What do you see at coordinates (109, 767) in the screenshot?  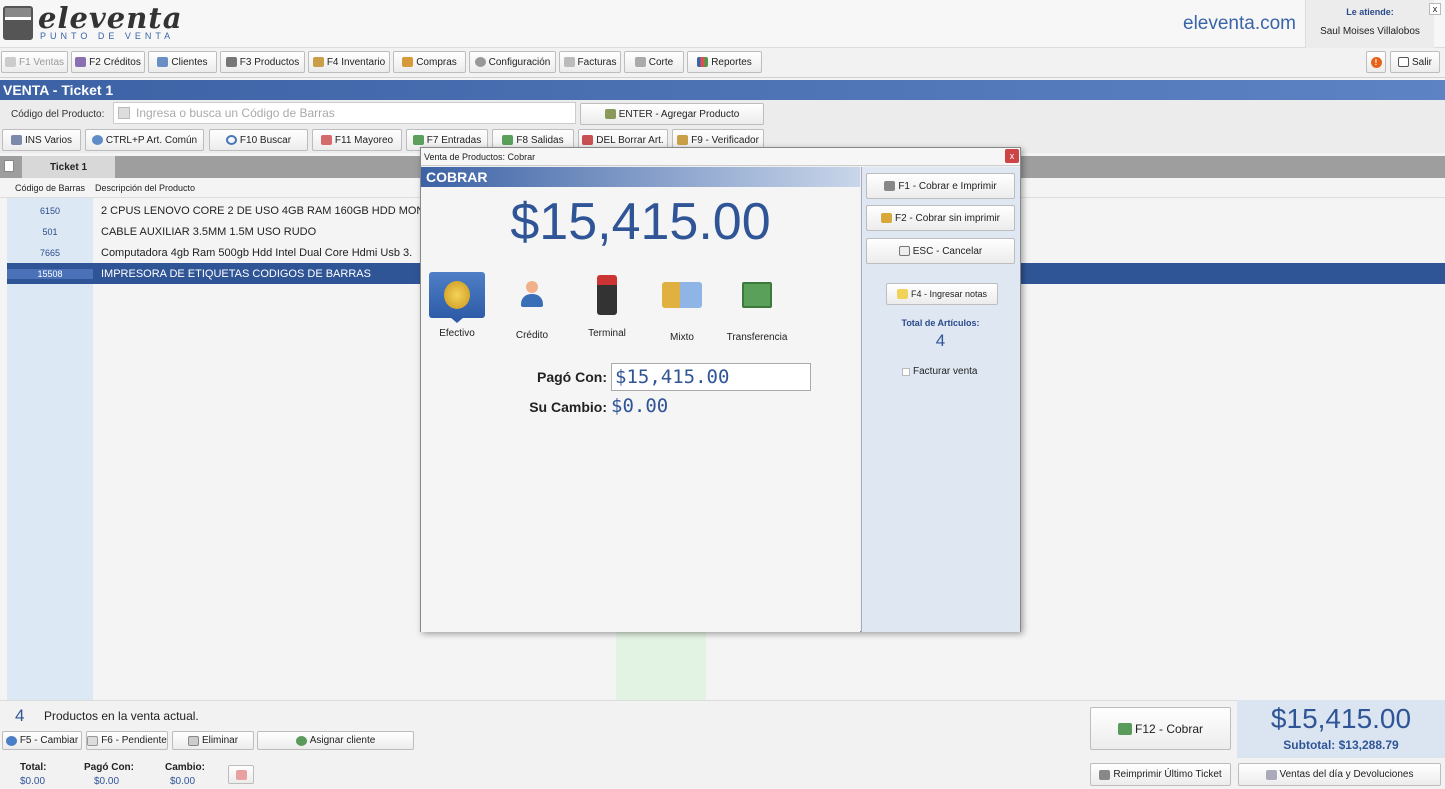 I see `pago-label: Pagó Con:` at bounding box center [109, 767].